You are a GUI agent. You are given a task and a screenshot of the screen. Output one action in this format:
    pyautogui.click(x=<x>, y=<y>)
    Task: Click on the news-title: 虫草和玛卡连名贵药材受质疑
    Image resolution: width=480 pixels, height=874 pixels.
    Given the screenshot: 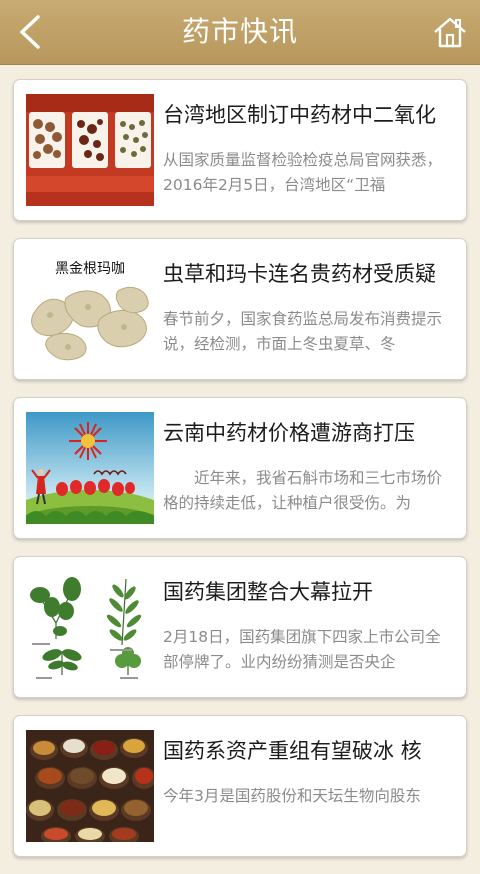 What is the action you would take?
    pyautogui.click(x=299, y=274)
    